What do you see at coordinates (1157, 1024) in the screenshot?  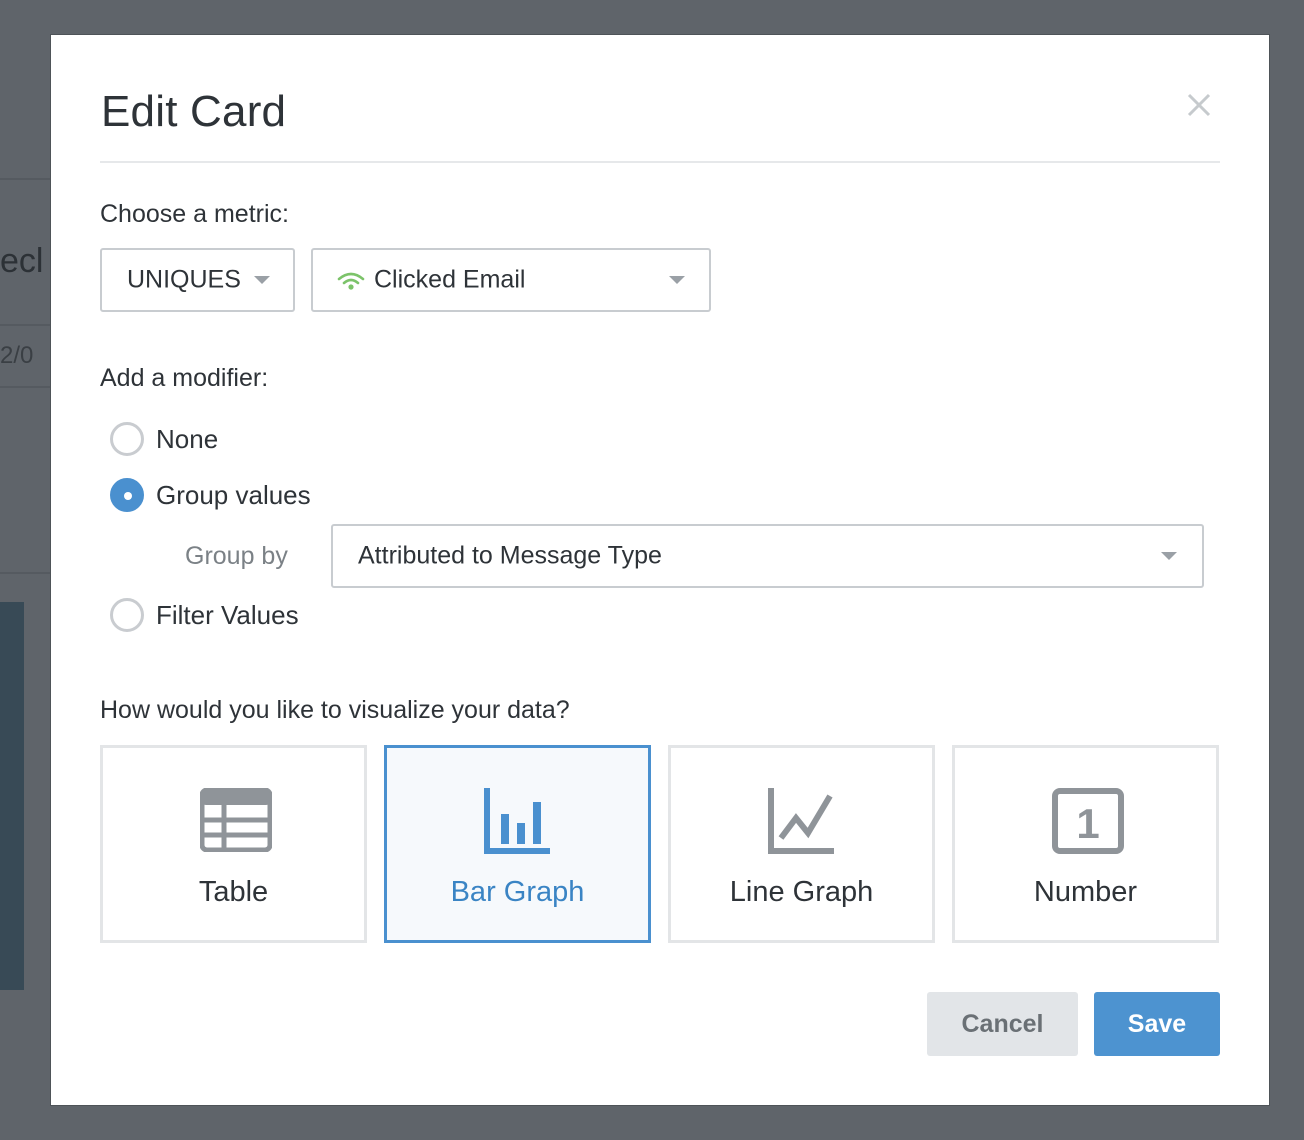 I see `save-button: Save` at bounding box center [1157, 1024].